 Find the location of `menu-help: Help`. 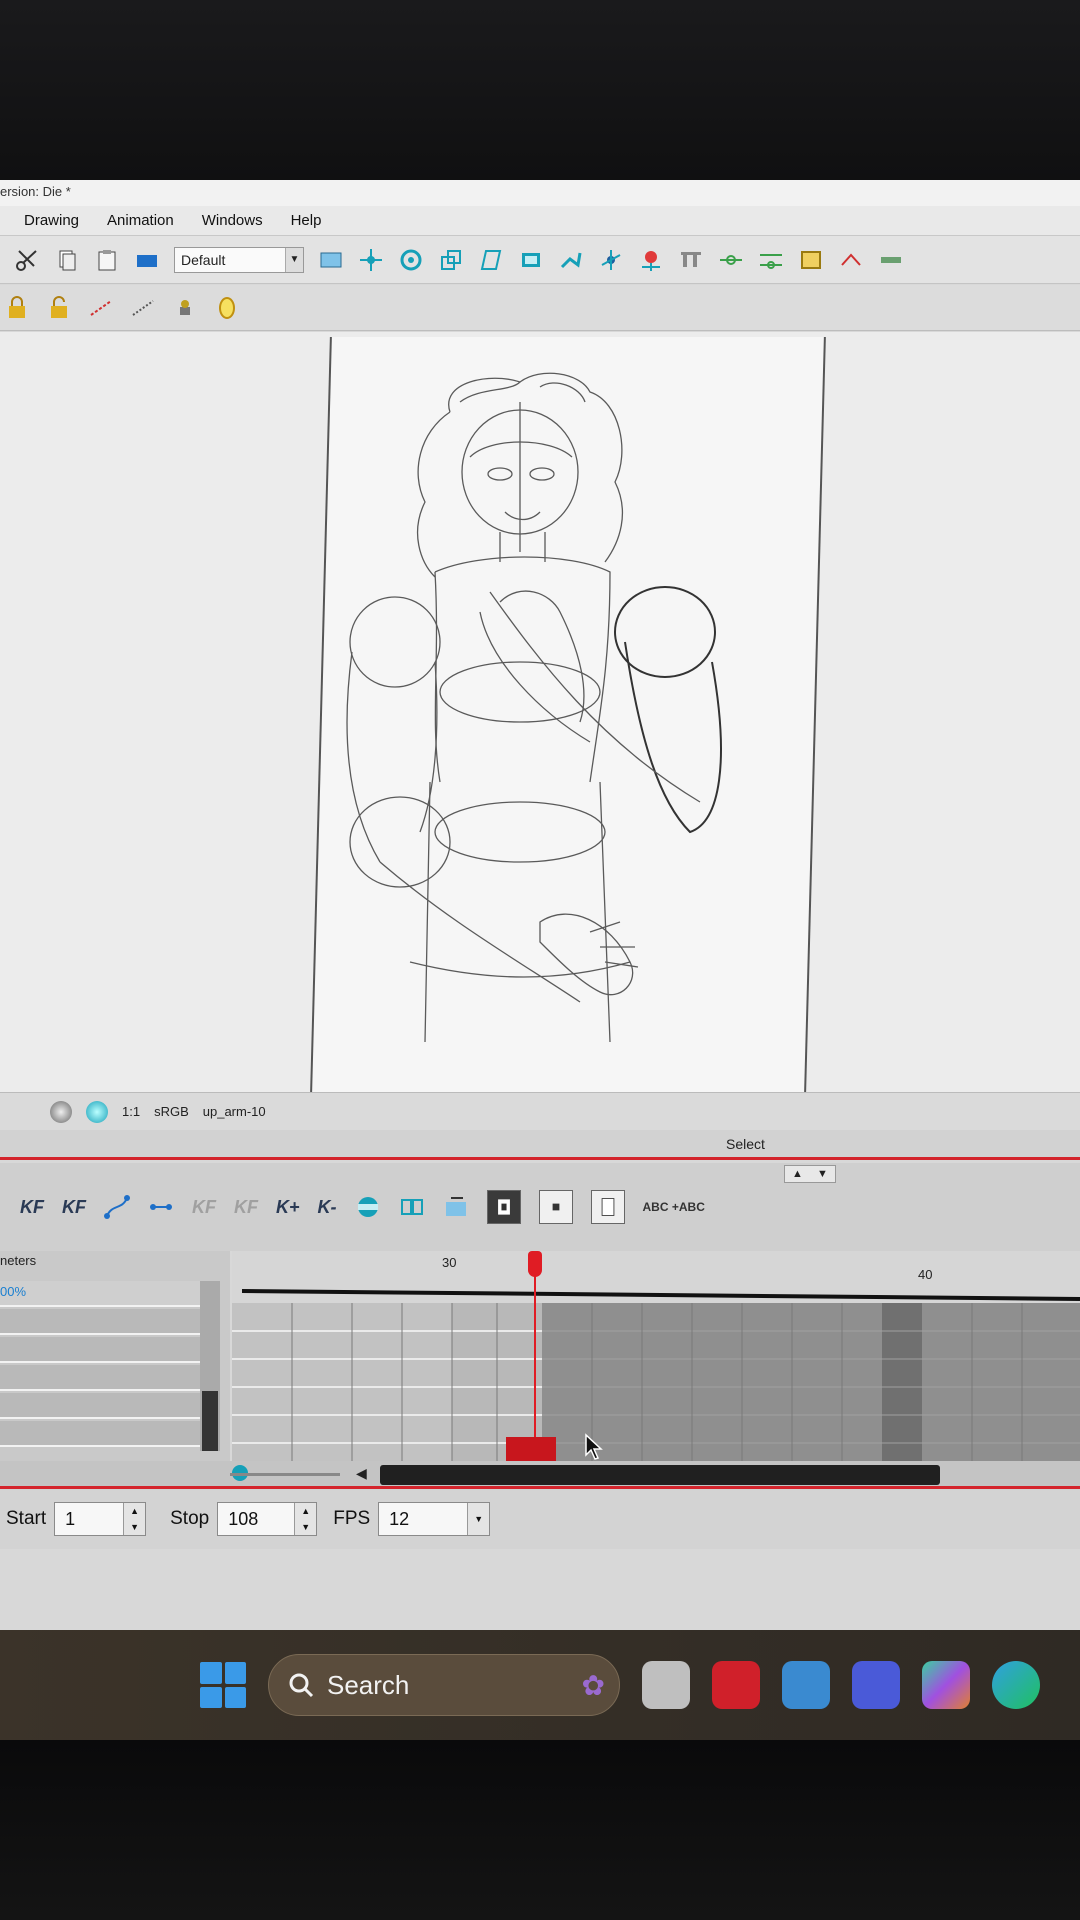

menu-help: Help is located at coordinates (306, 220).